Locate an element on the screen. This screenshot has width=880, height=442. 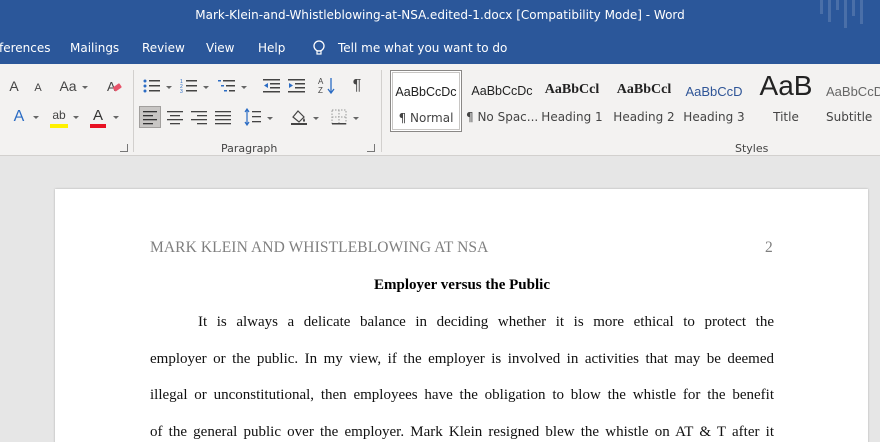
line-spacing-icon is located at coordinates (253, 117).